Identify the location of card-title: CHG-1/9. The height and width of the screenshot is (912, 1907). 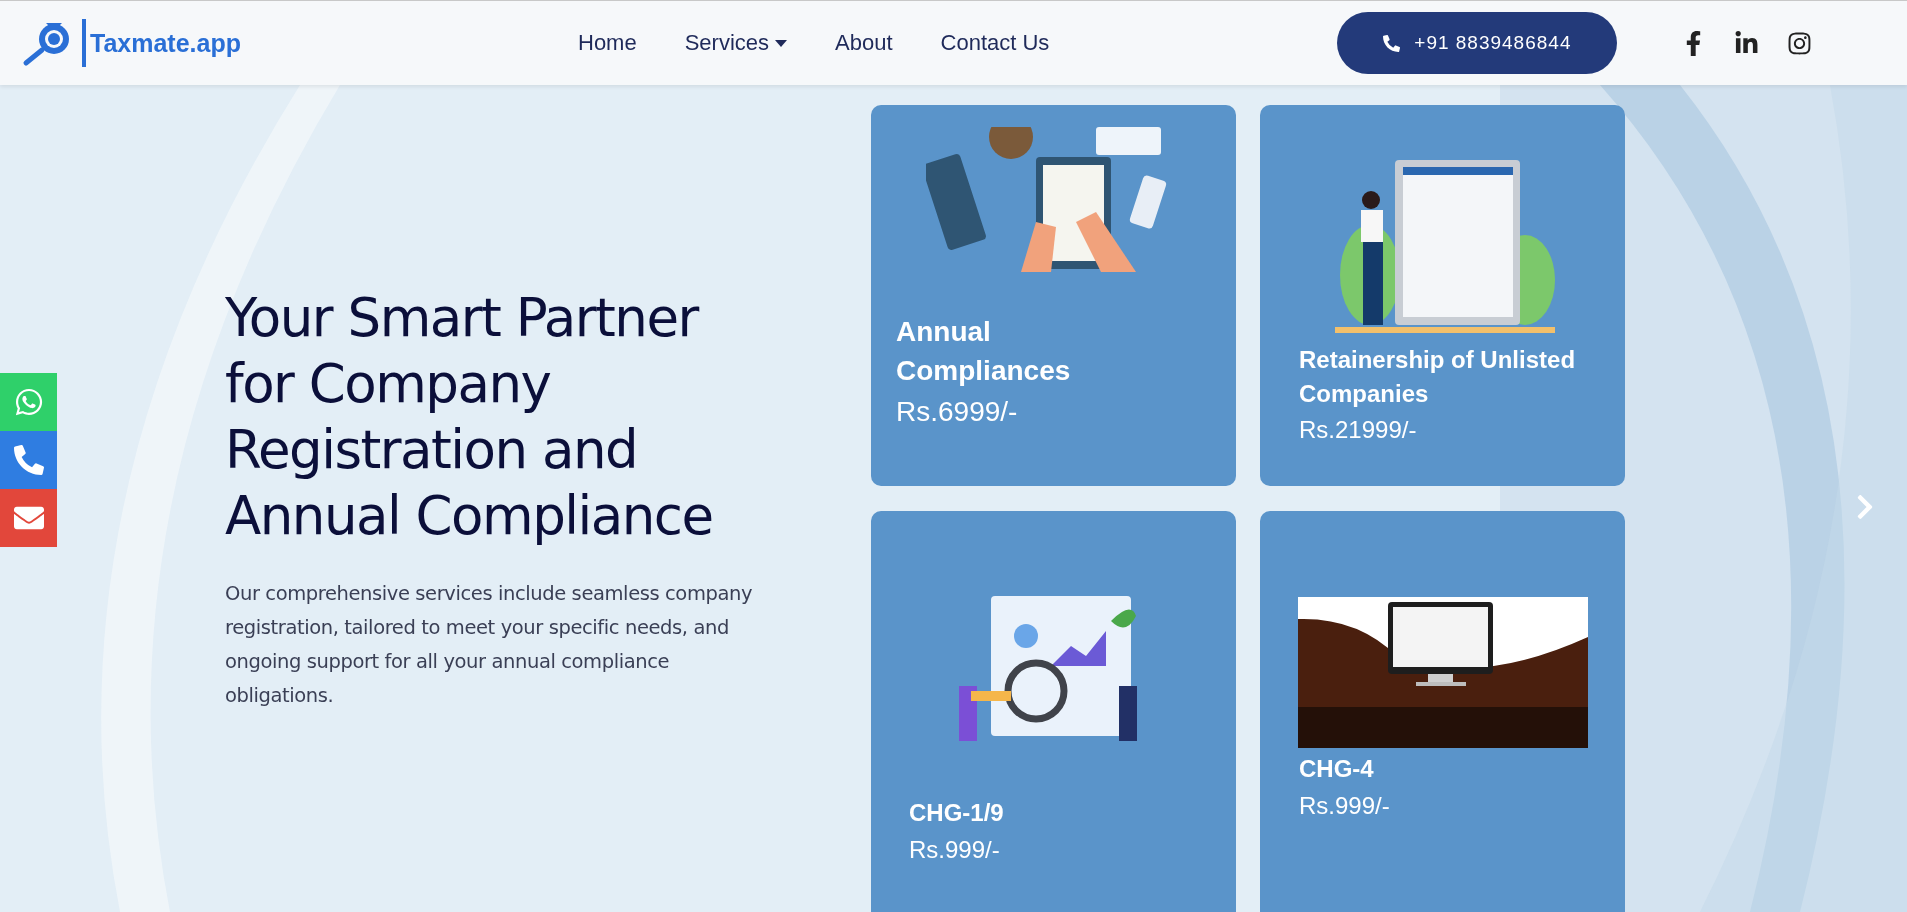
(957, 813).